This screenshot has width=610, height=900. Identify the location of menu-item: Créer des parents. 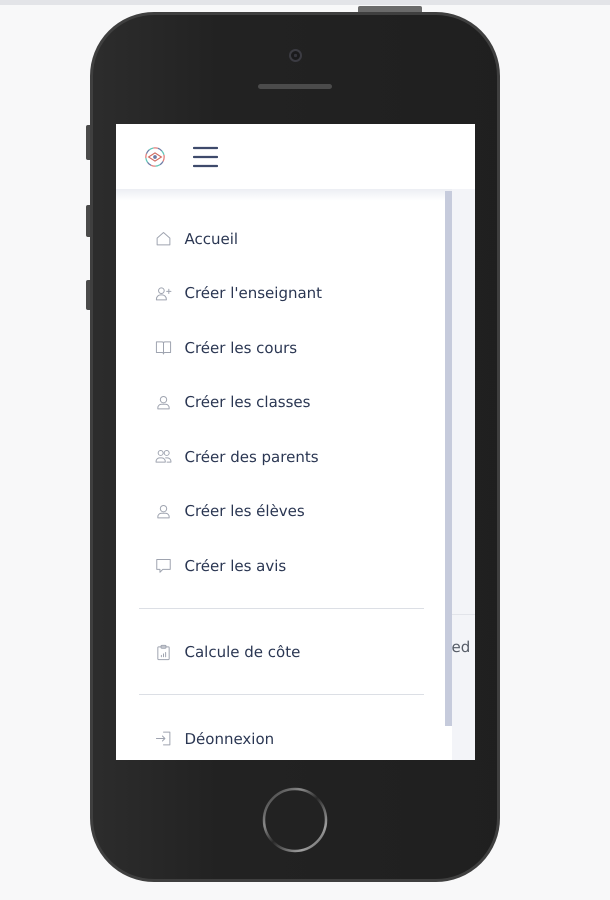
(236, 457).